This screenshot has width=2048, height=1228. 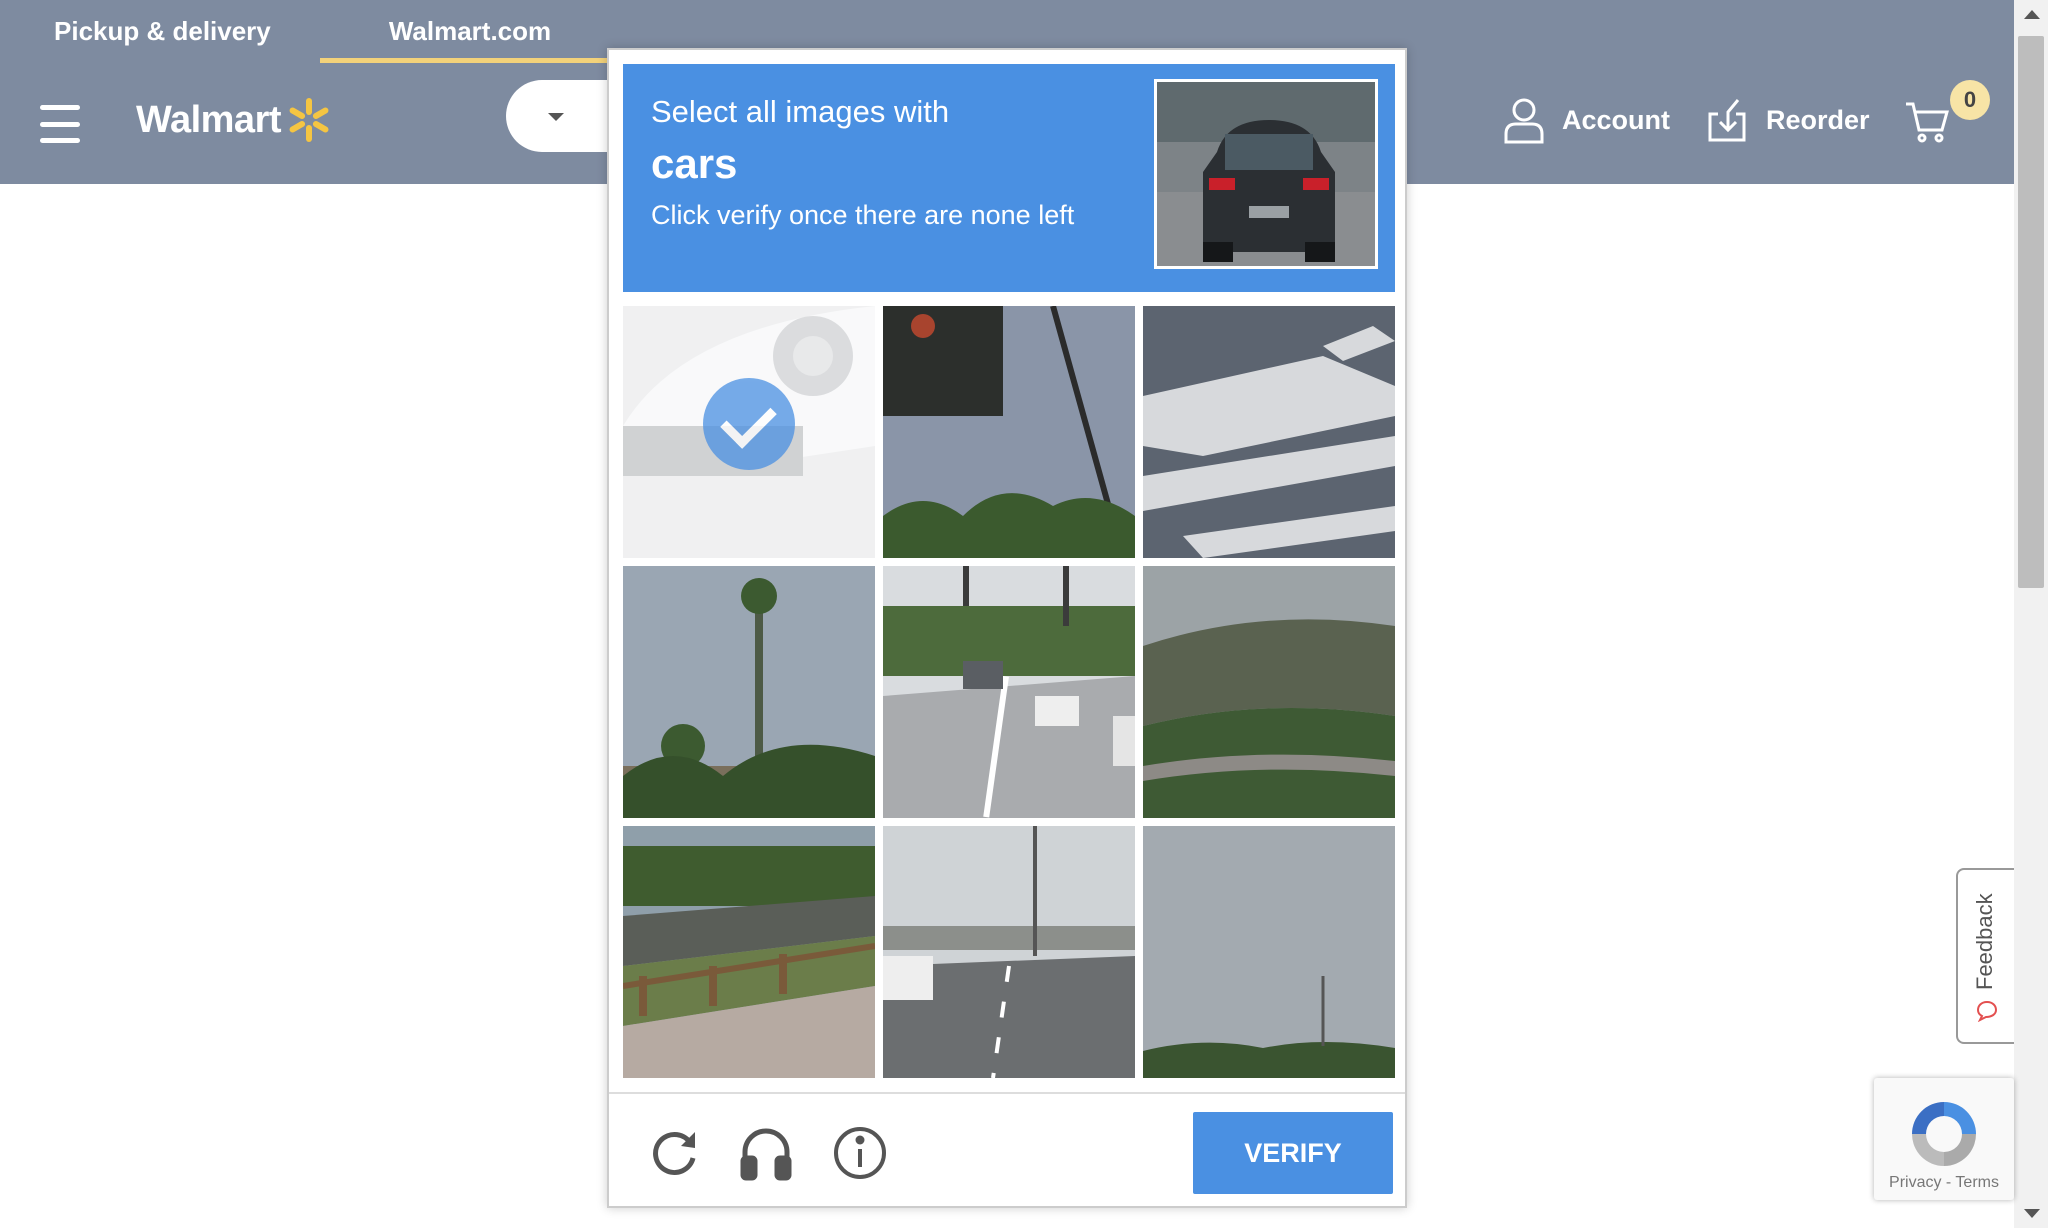 I want to click on reorder-label: Reorder, so click(x=1818, y=119).